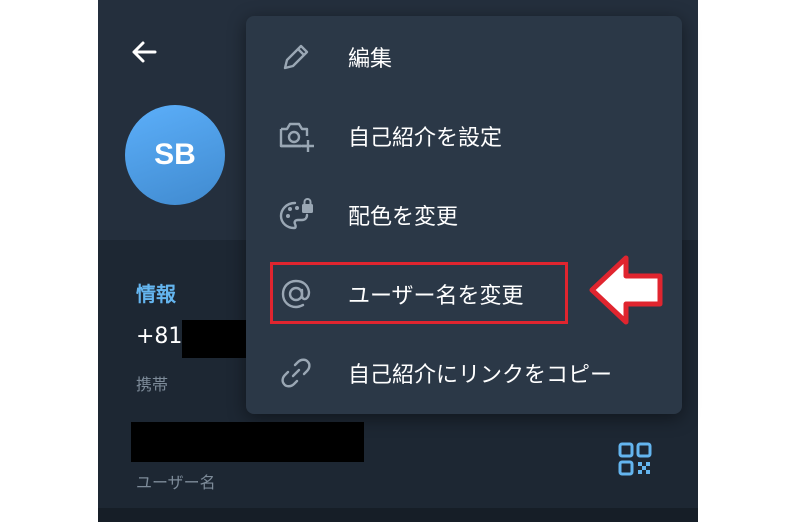  Describe the element at coordinates (296, 215) in the screenshot. I see `palette-lock-icon` at that location.